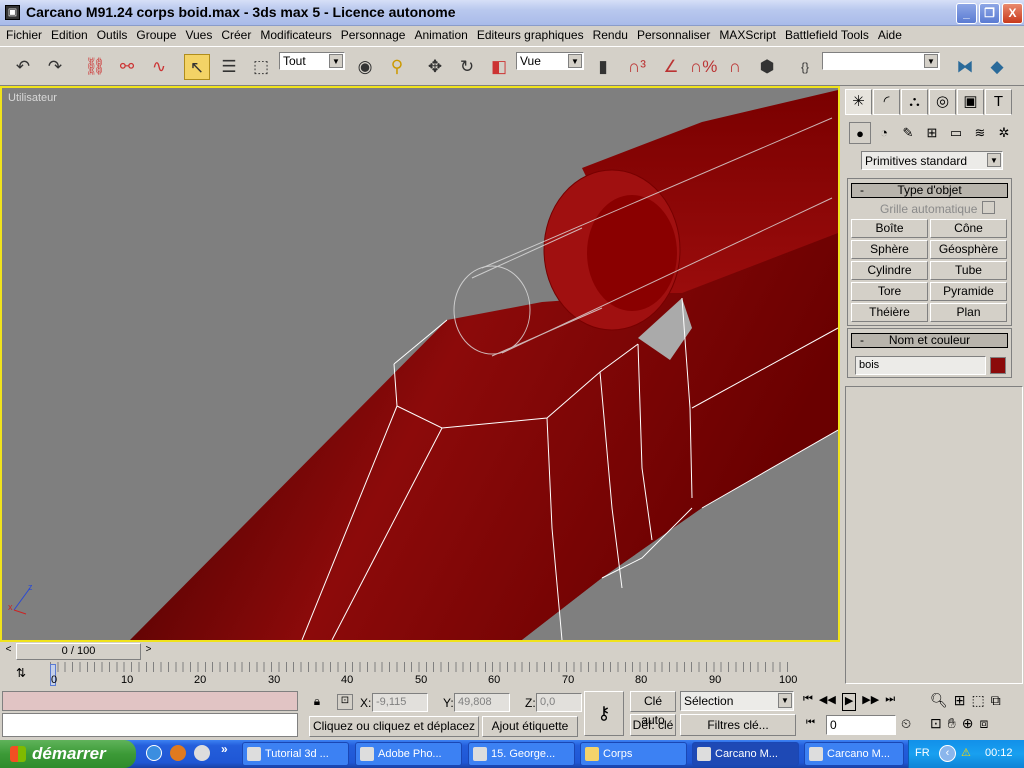 This screenshot has height=768, width=1024. I want to click on edit-named-selection-icon: {}, so click(805, 67).